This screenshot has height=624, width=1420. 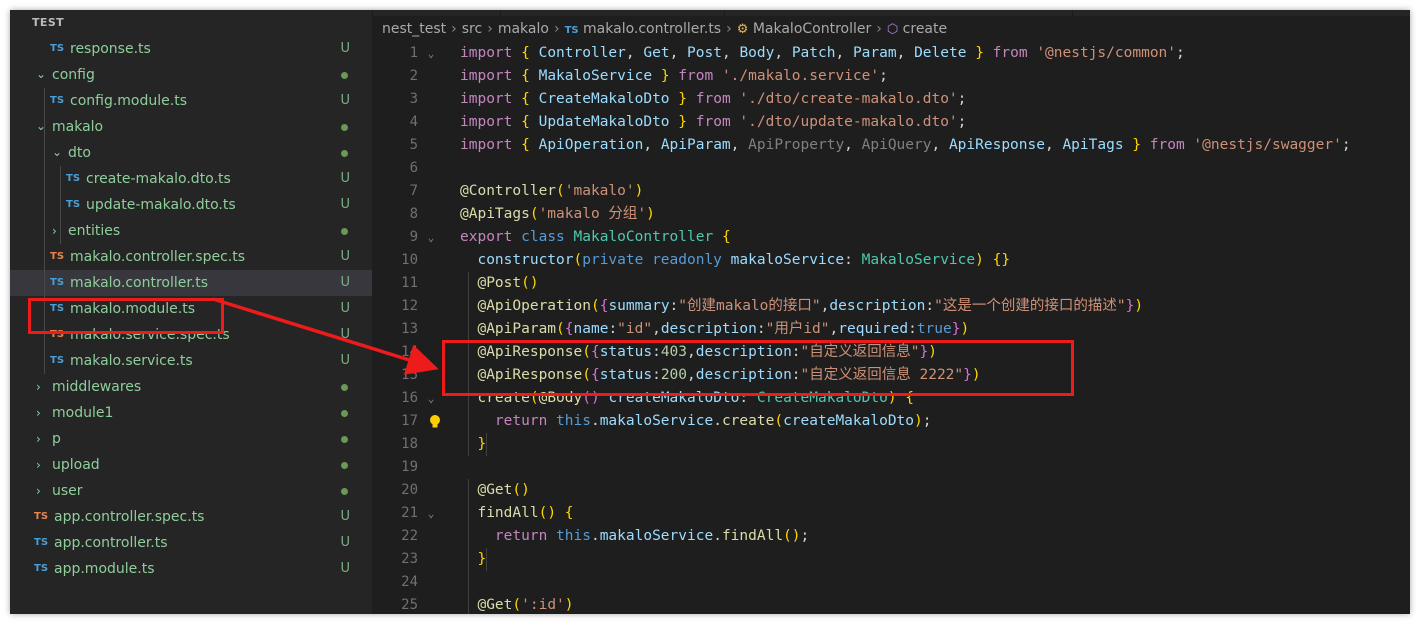 What do you see at coordinates (191, 387) in the screenshot?
I see `tree-folder-row: › middlewares` at bounding box center [191, 387].